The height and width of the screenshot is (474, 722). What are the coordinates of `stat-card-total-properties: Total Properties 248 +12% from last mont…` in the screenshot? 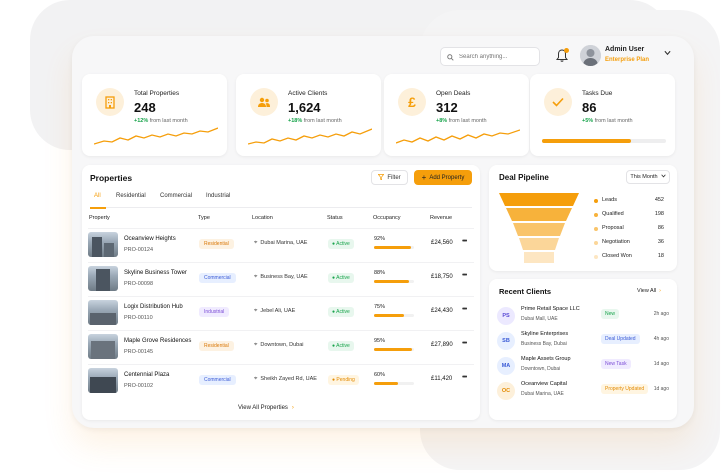 It's located at (154, 115).